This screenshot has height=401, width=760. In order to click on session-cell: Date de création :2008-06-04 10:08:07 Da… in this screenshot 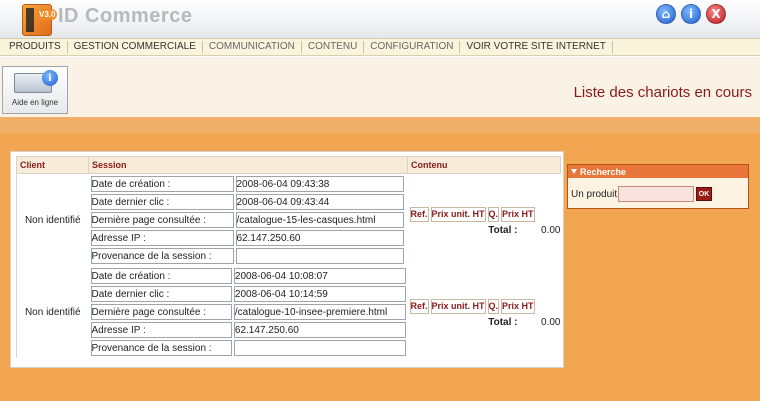, I will do `click(248, 312)`.